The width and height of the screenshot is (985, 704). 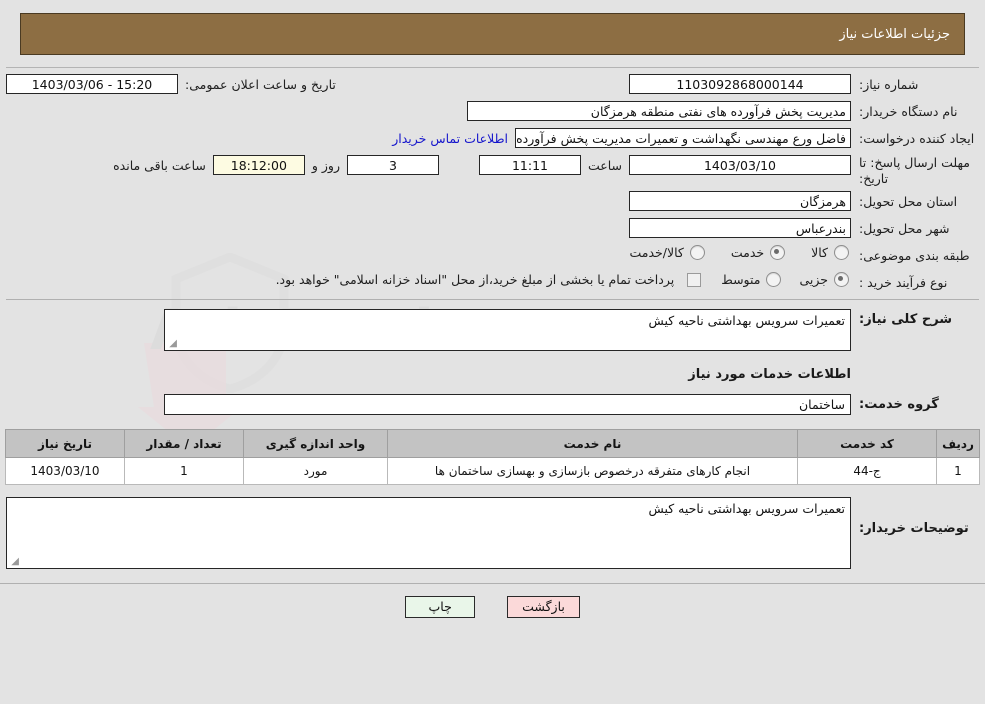 What do you see at coordinates (325, 165) in the screenshot?
I see `days-word-label: روز و` at bounding box center [325, 165].